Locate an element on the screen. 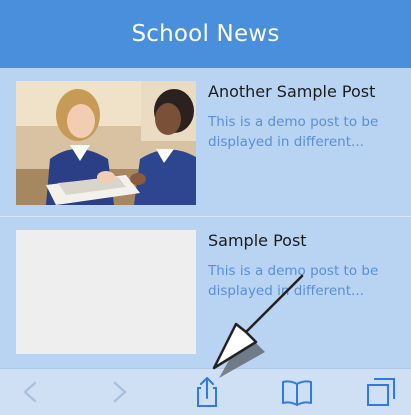 The width and height of the screenshot is (411, 415). bookmarks-icon is located at coordinates (297, 392).